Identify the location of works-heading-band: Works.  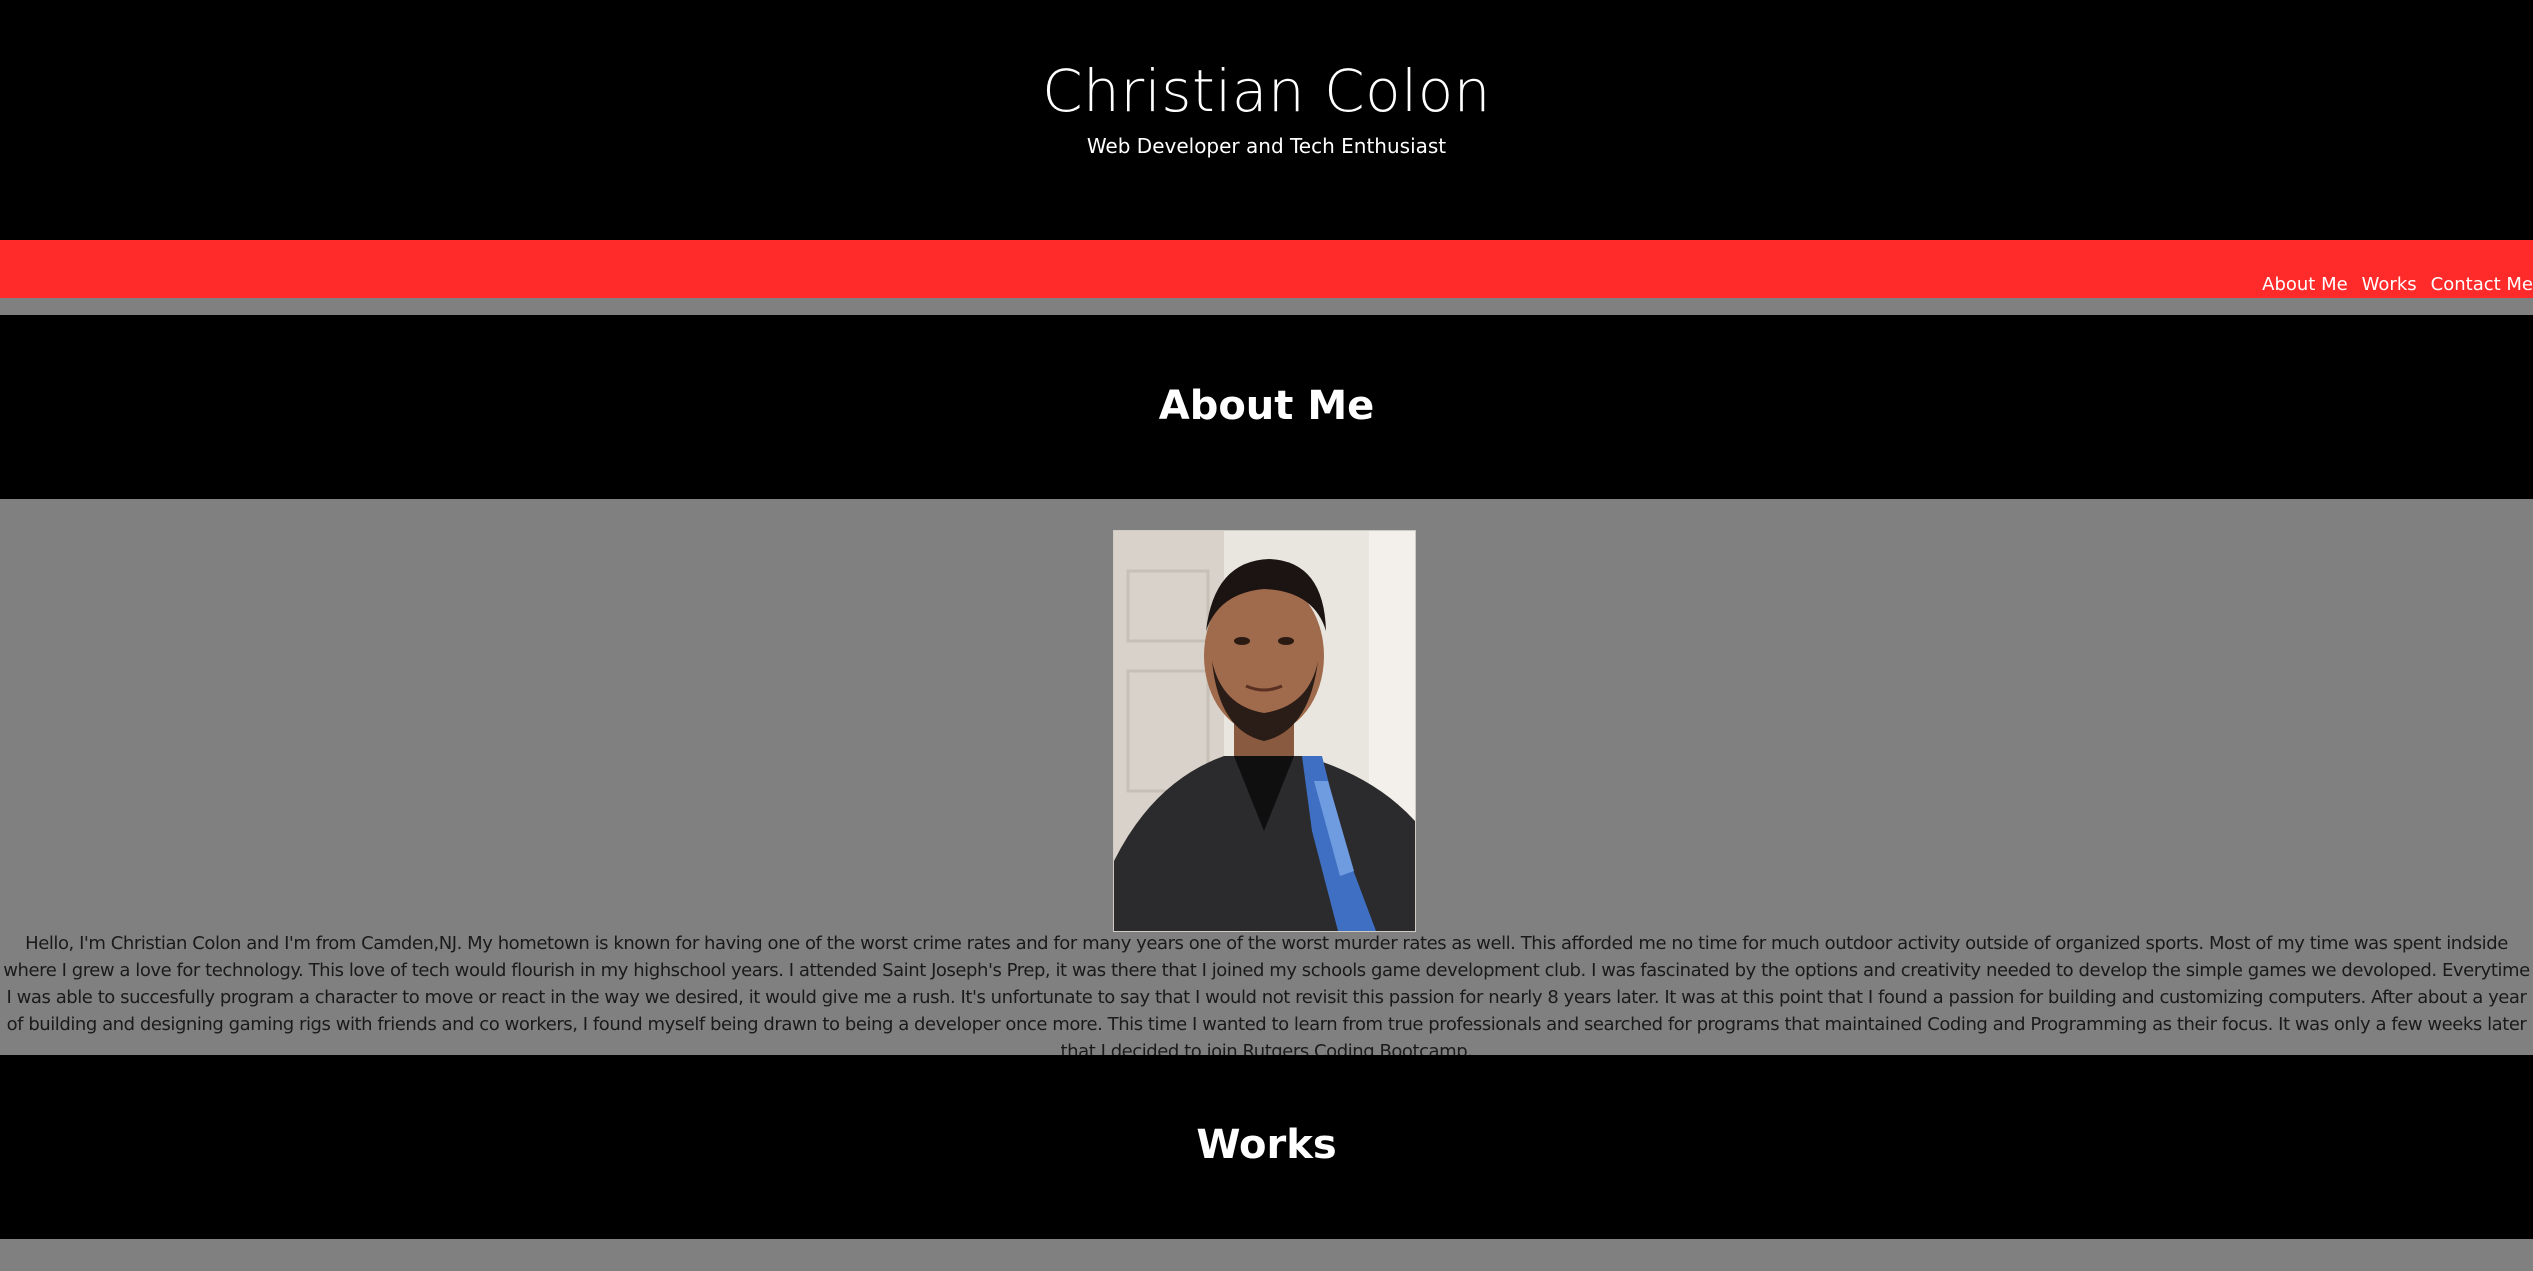
(1266, 1147).